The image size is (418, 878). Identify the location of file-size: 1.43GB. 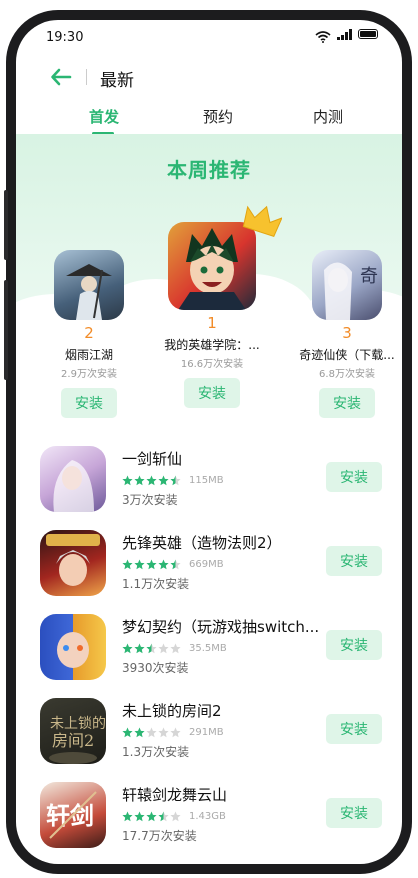
(207, 816).